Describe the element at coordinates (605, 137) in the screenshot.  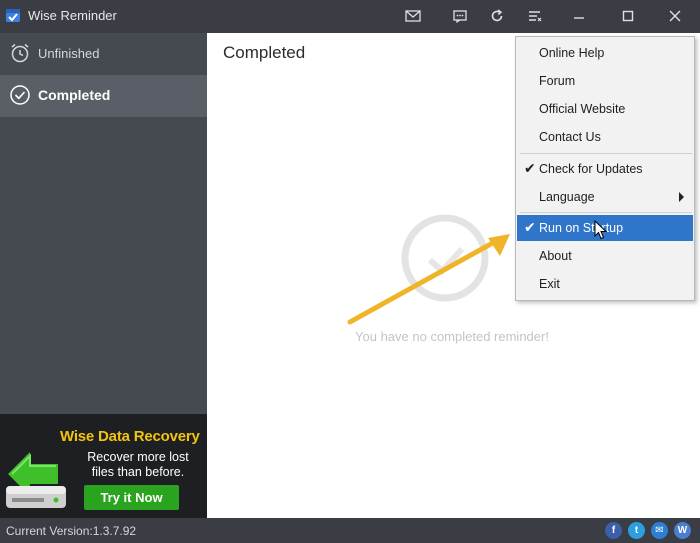
I see `menu-item-contact-us: Contact Us` at that location.